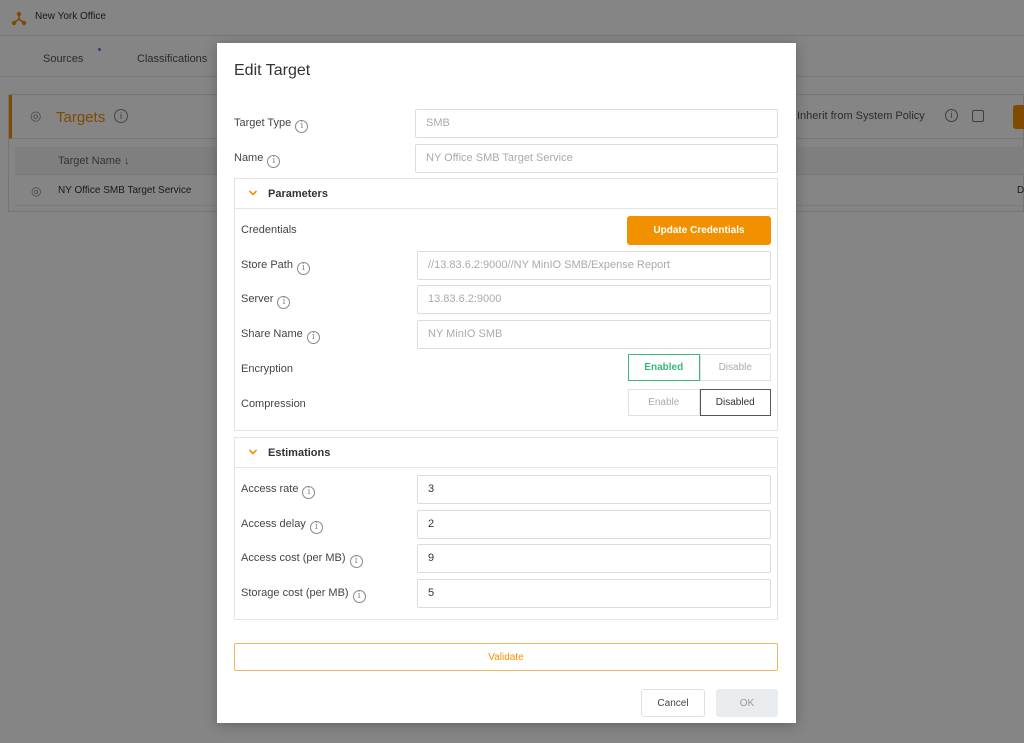 This screenshot has width=1024, height=743. I want to click on storage-cost-label-text: Storage cost (per MB), so click(295, 593).